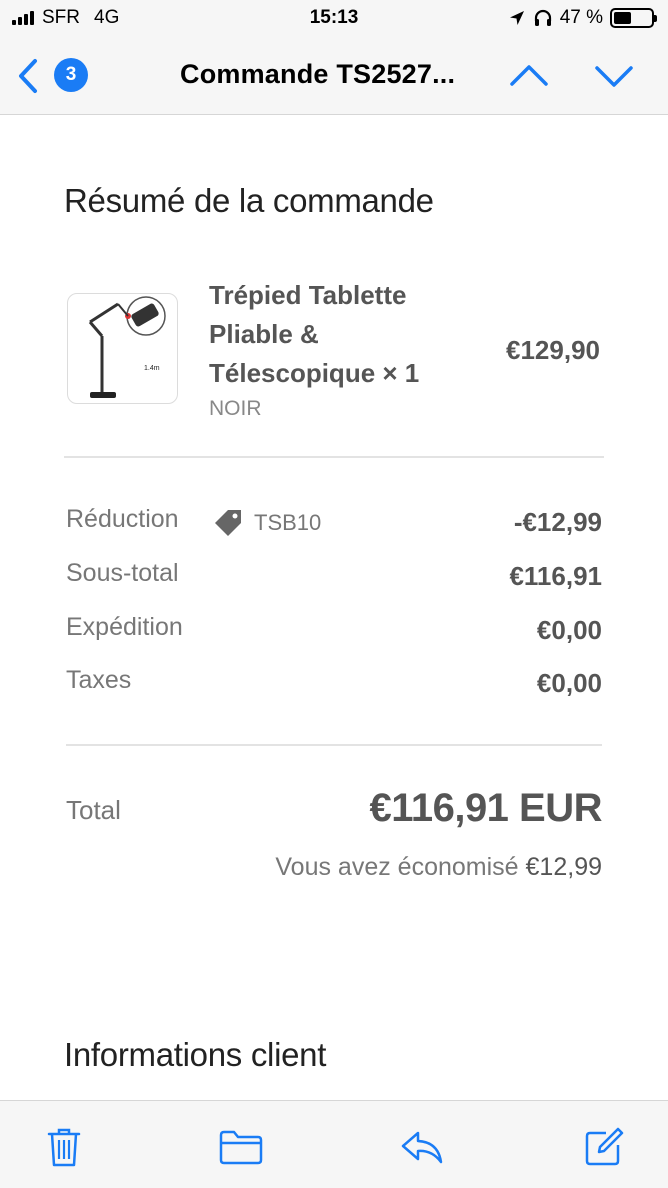 This screenshot has height=1188, width=668. I want to click on compose-button, so click(604, 1147).